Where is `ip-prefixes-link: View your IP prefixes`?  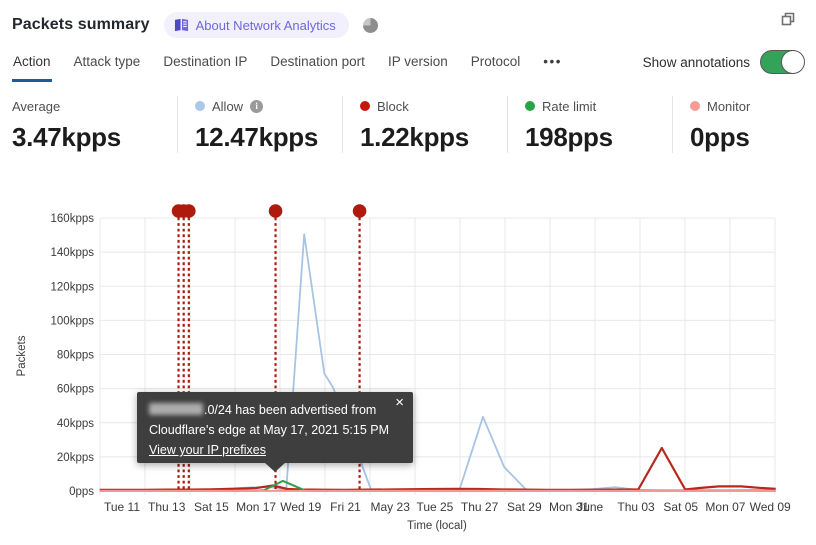 ip-prefixes-link: View your IP prefixes is located at coordinates (207, 450).